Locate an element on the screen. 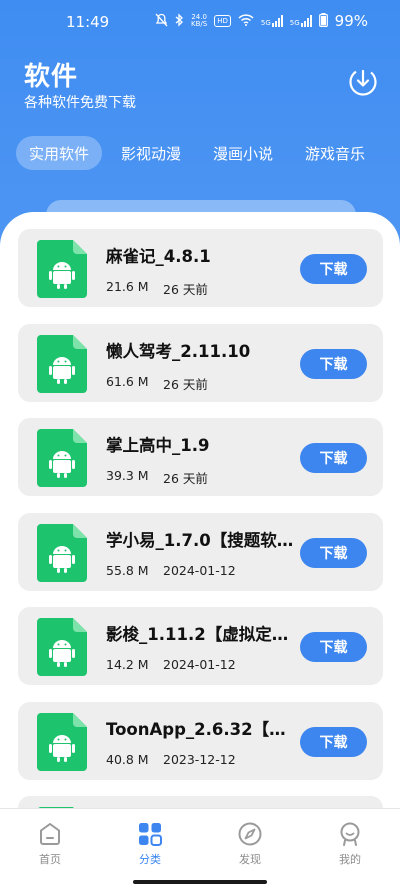  nav-category-label: 分类 is located at coordinates (150, 859).